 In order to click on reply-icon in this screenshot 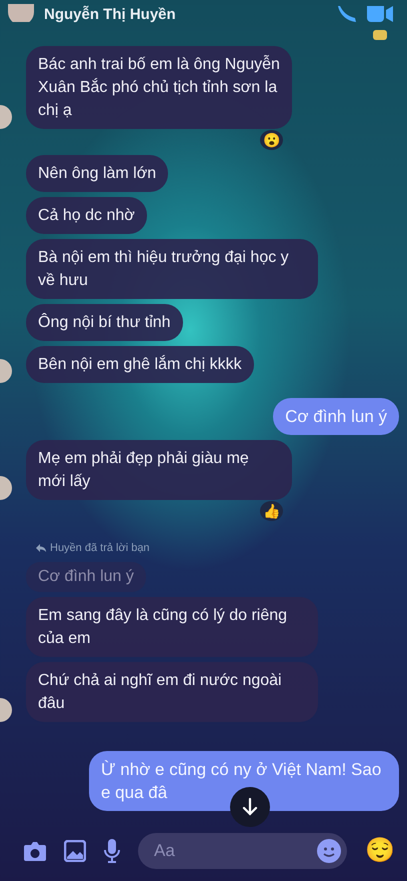, I will do `click(41, 548)`.